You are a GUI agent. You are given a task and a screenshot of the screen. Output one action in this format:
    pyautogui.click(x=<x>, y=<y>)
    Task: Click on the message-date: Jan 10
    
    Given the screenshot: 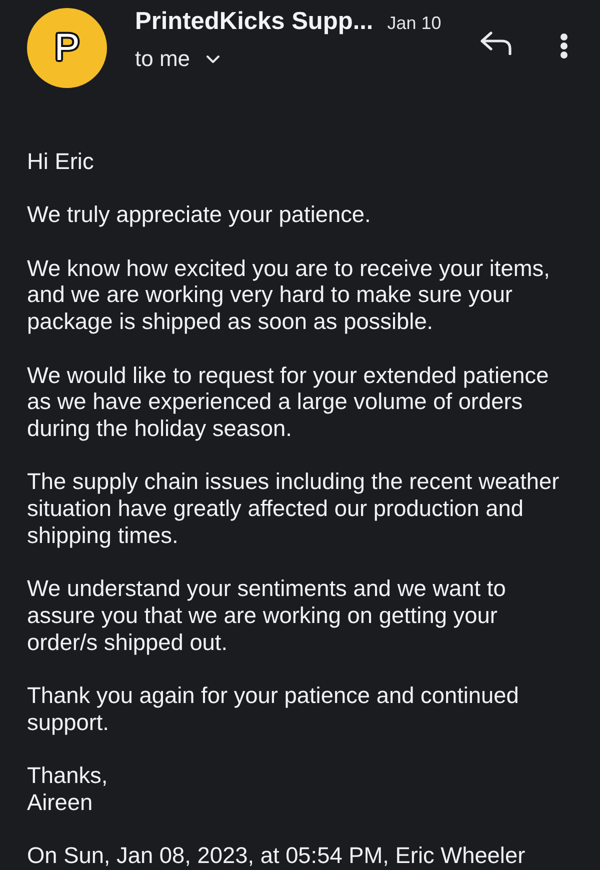 What is the action you would take?
    pyautogui.click(x=414, y=23)
    